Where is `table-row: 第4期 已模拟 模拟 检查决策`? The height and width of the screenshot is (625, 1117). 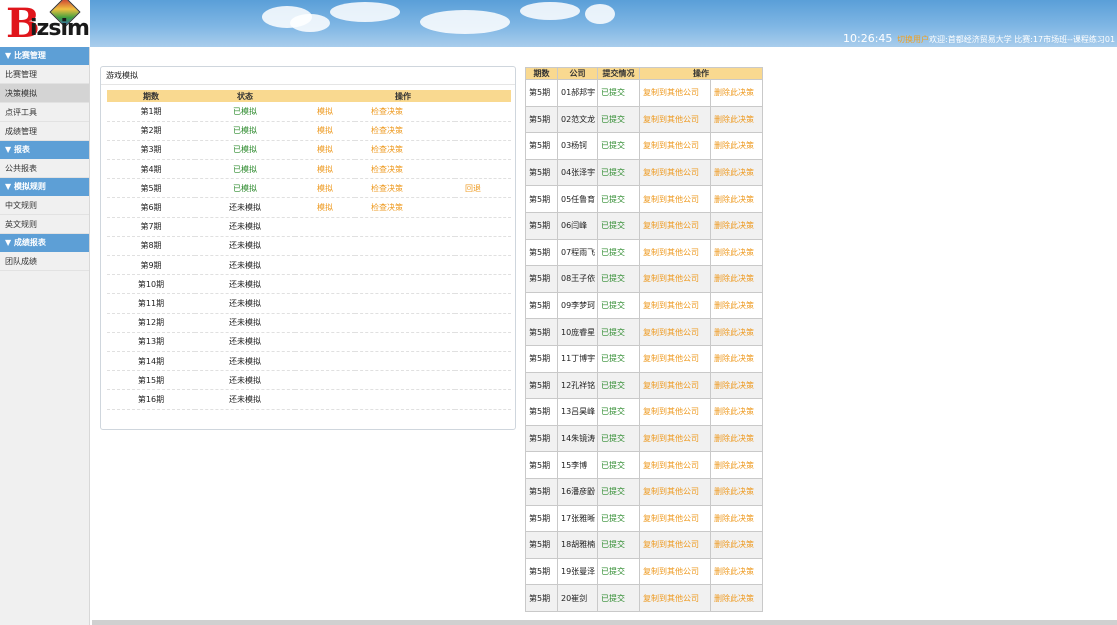 table-row: 第4期 已模拟 模拟 检查决策 is located at coordinates (309, 169).